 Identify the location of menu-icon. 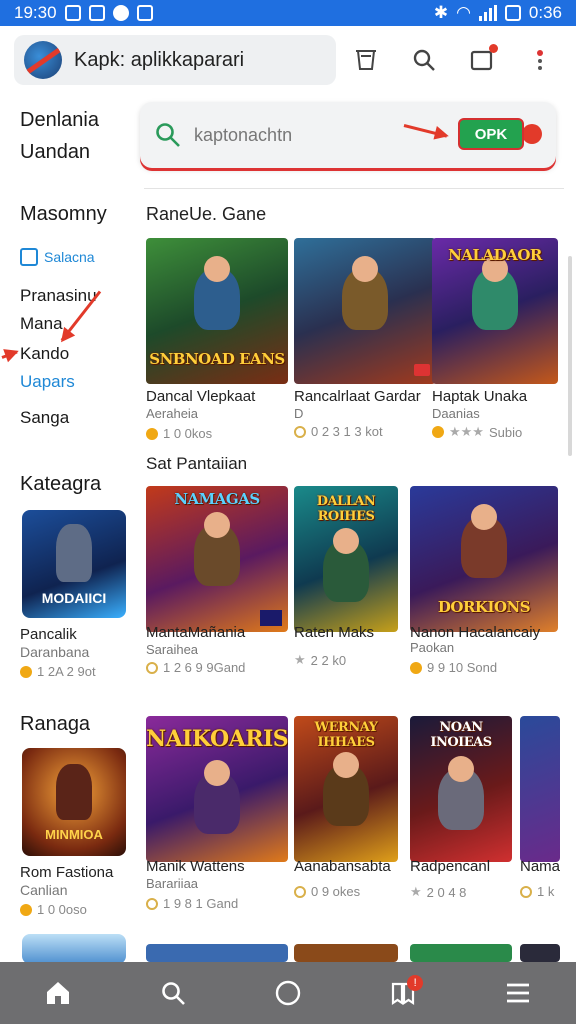
(518, 993).